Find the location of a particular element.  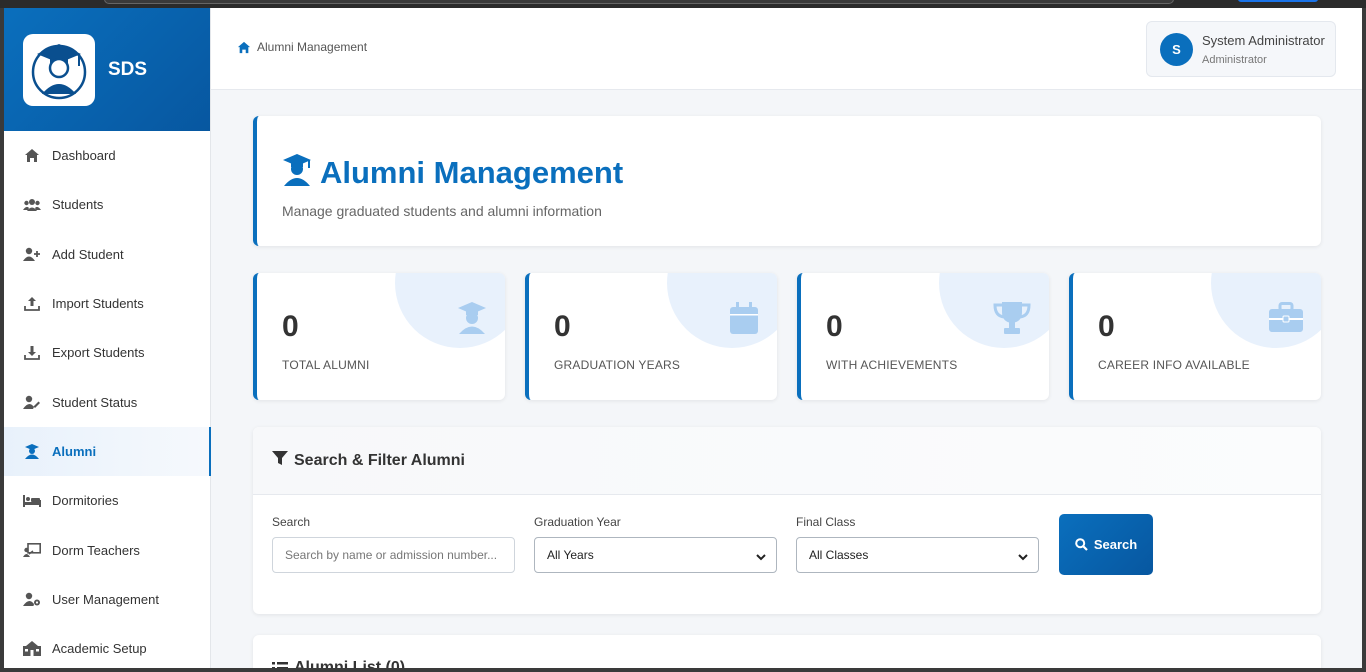

graduate-logo-icon is located at coordinates (59, 71).